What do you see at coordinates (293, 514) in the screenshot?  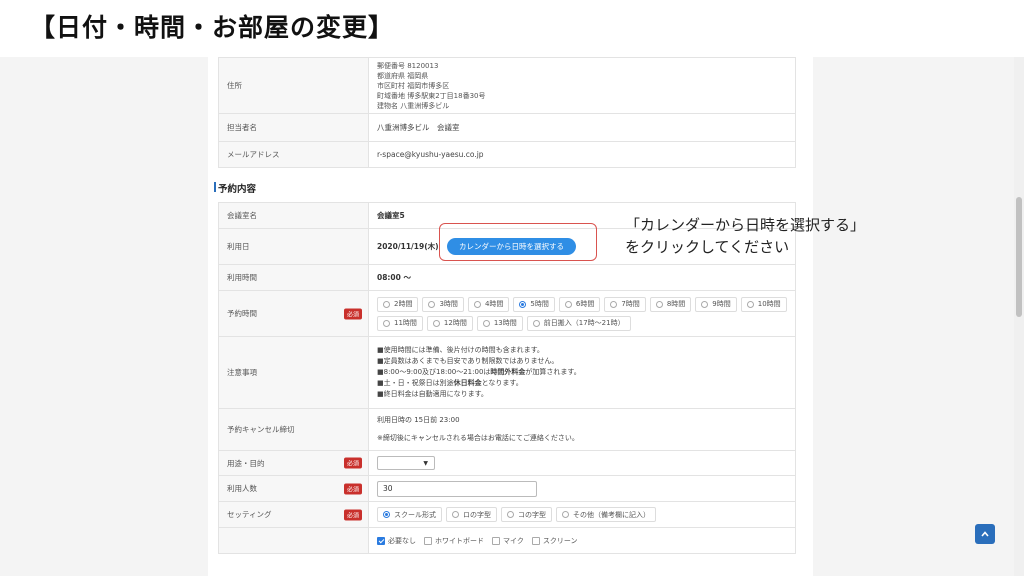 I see `setting-label-cell: セッティング 必須` at bounding box center [293, 514].